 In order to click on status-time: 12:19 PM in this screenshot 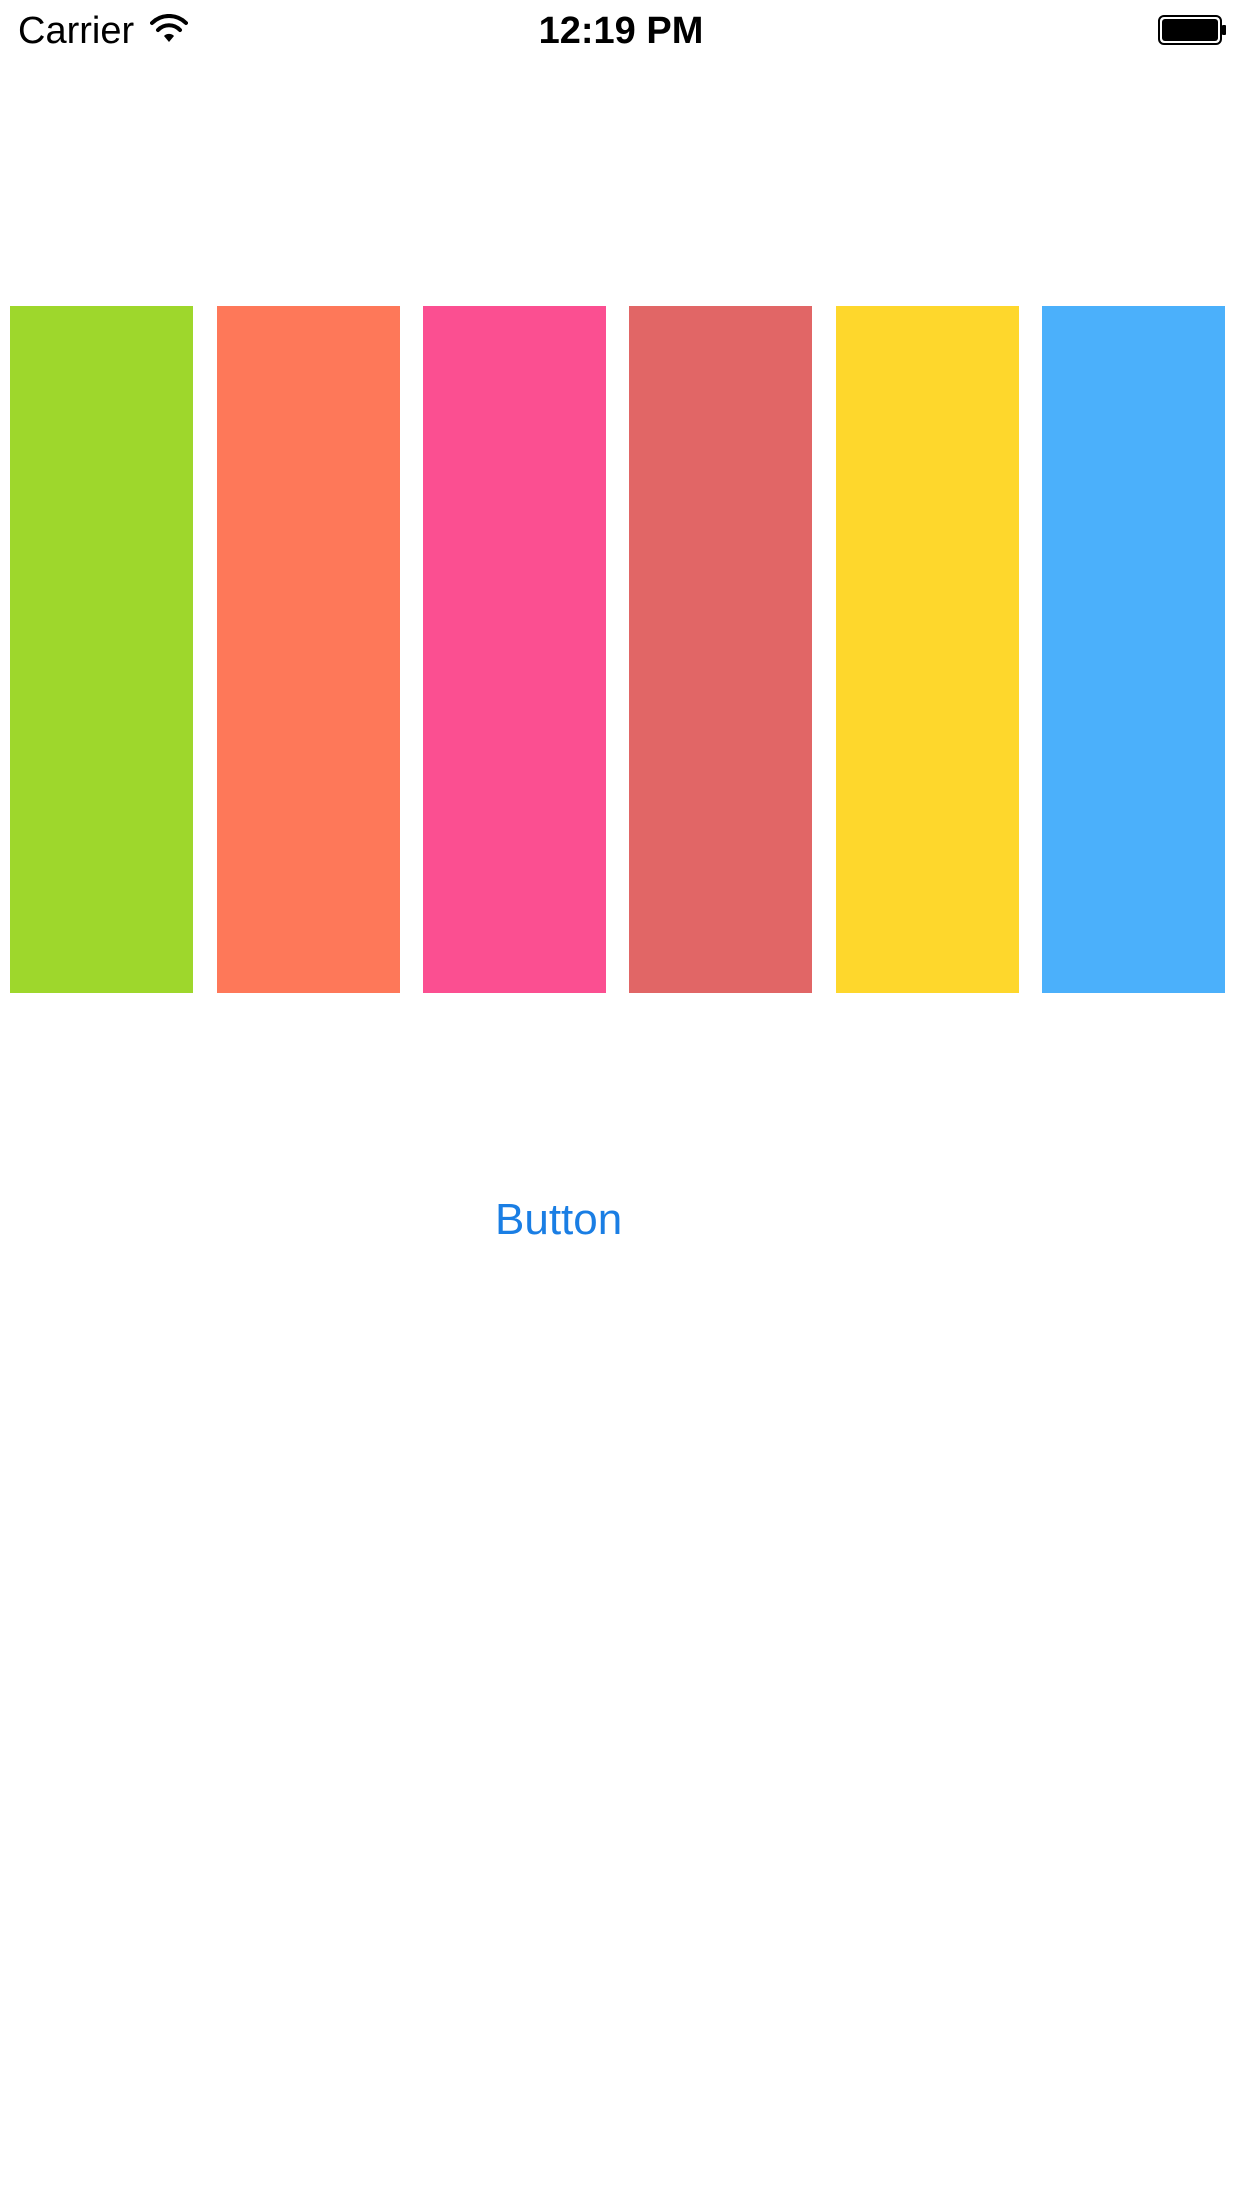, I will do `click(621, 31)`.